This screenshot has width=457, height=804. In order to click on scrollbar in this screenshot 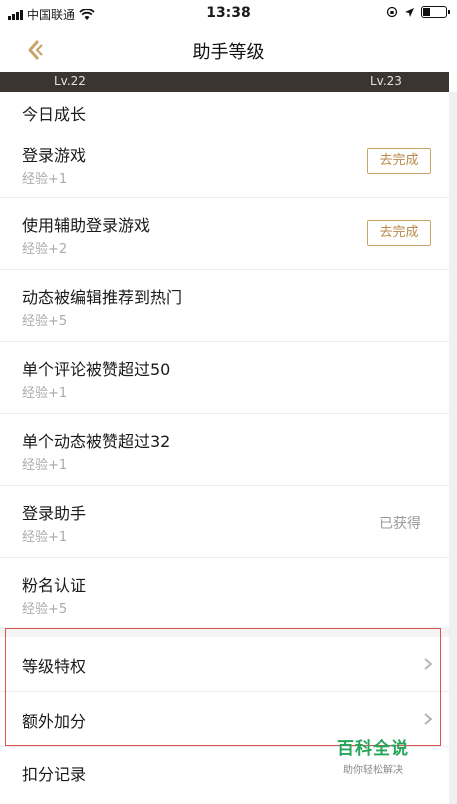, I will do `click(453, 448)`.